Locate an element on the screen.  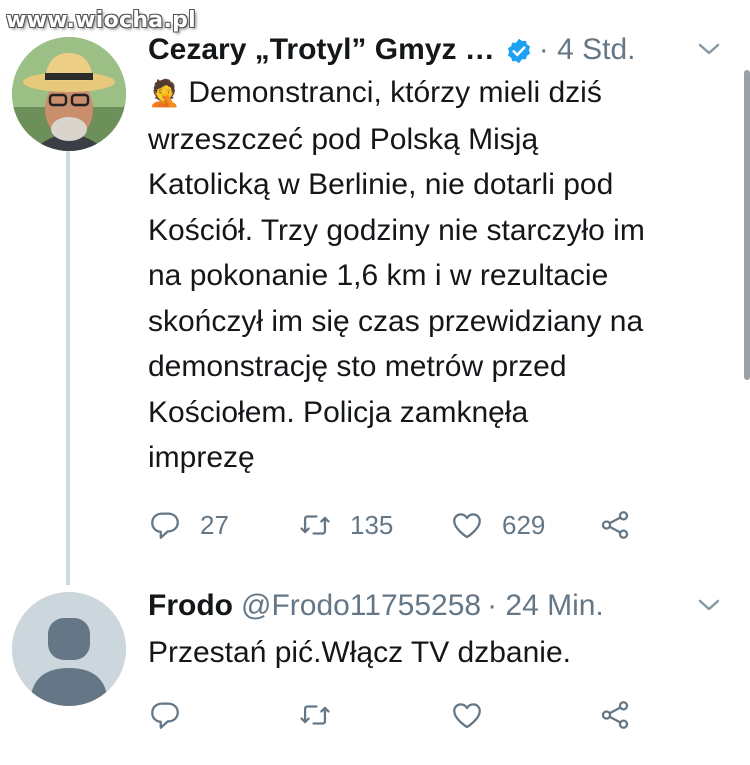
like-count: 629 is located at coordinates (524, 524).